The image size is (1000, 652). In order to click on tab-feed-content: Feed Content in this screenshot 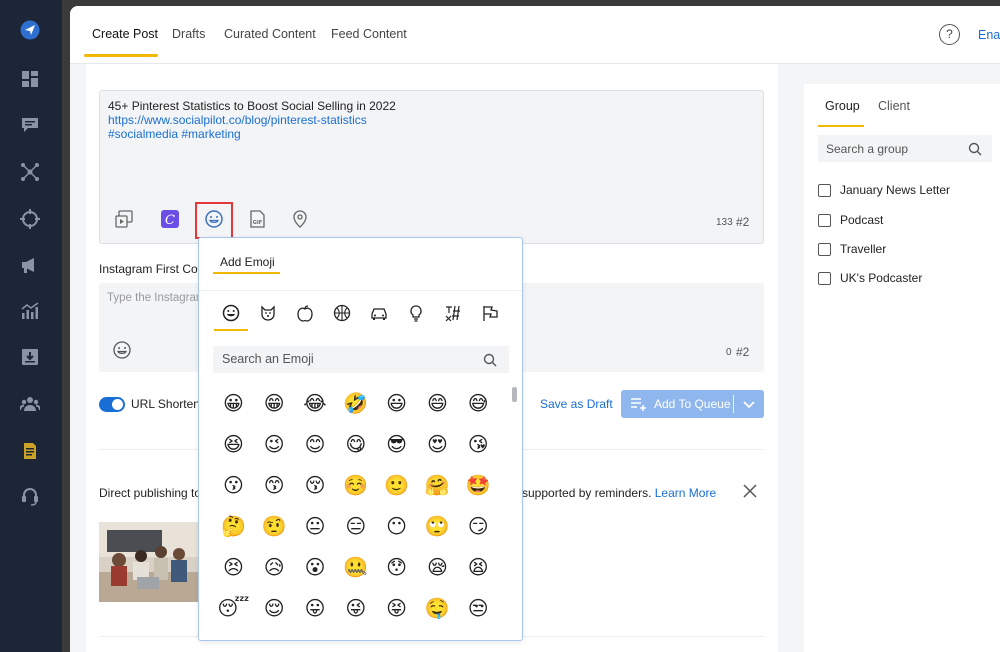, I will do `click(369, 34)`.